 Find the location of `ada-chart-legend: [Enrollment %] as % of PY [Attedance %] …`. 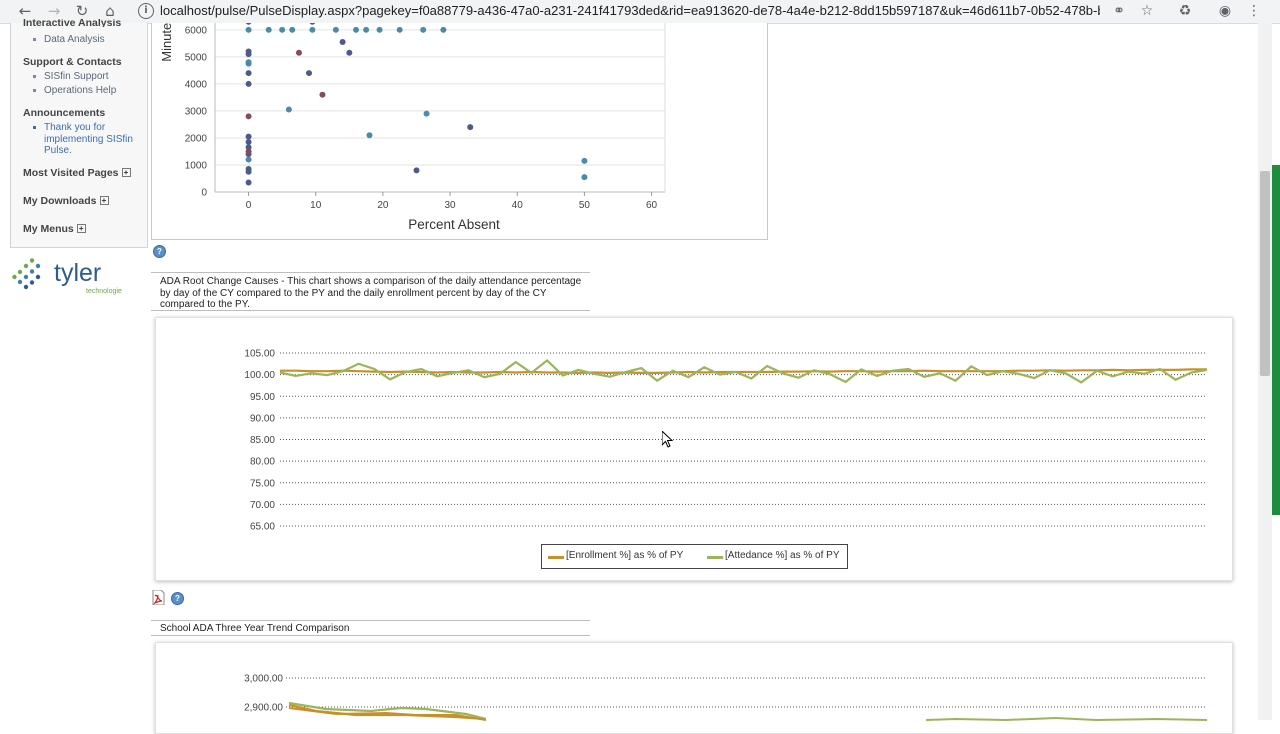

ada-chart-legend: [Enrollment %] as % of PY [Attedance %] … is located at coordinates (694, 556).